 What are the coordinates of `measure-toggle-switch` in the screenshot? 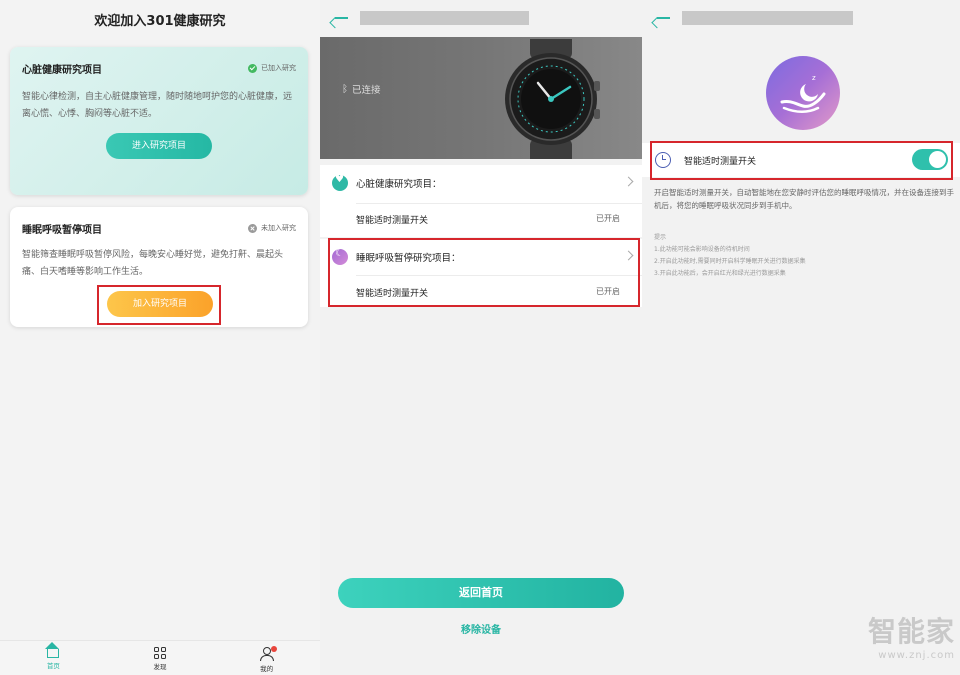 It's located at (930, 159).